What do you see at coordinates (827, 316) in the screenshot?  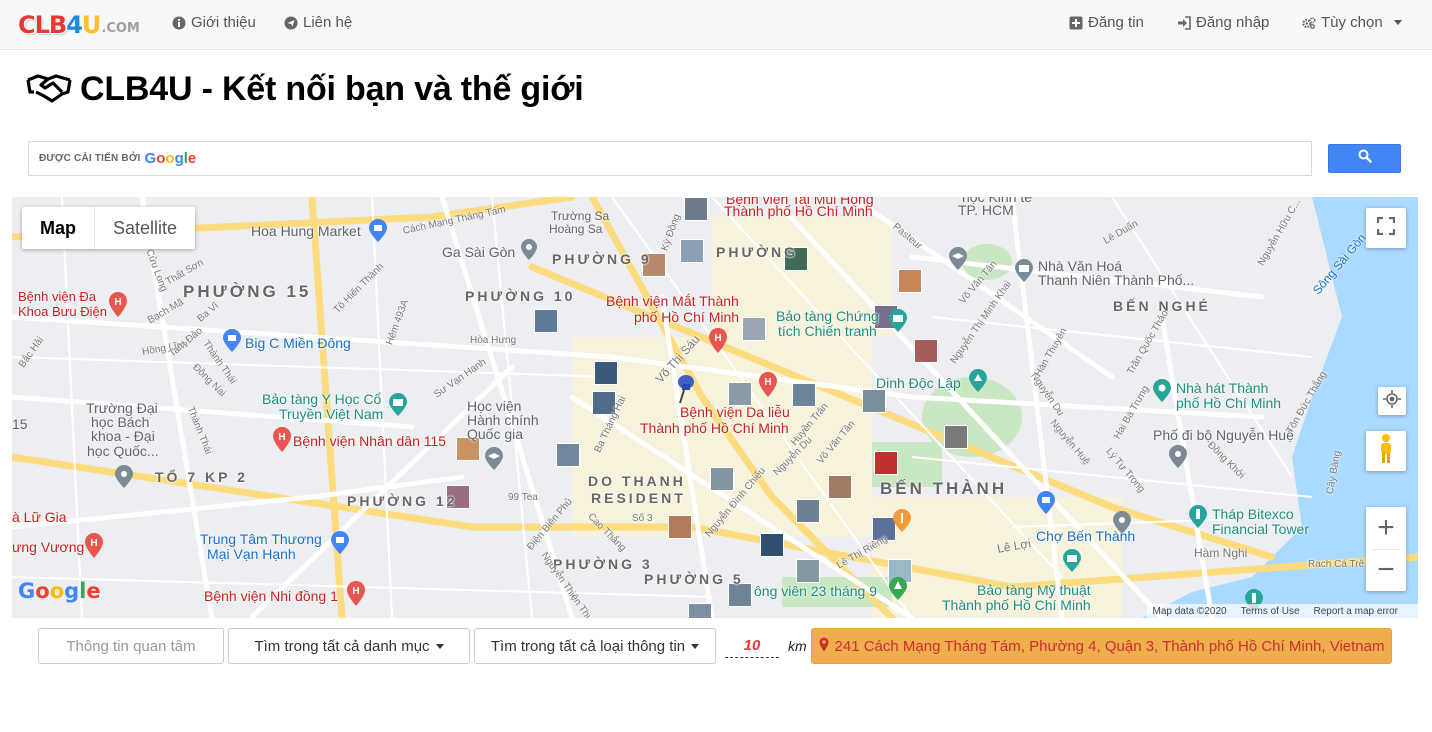 I see `map-label: Bảo tàng Chứng` at bounding box center [827, 316].